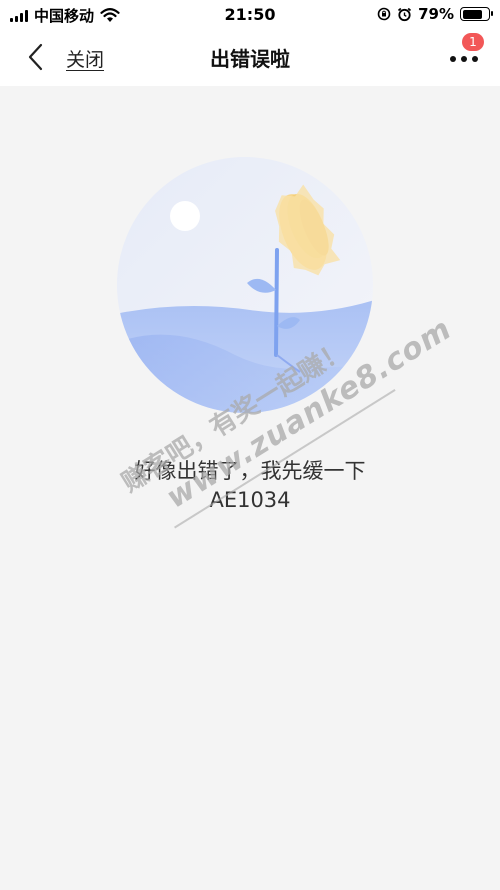 This screenshot has width=500, height=890. Describe the element at coordinates (250, 471) in the screenshot. I see `error-message: 好像出错了，我先缓一下` at that location.